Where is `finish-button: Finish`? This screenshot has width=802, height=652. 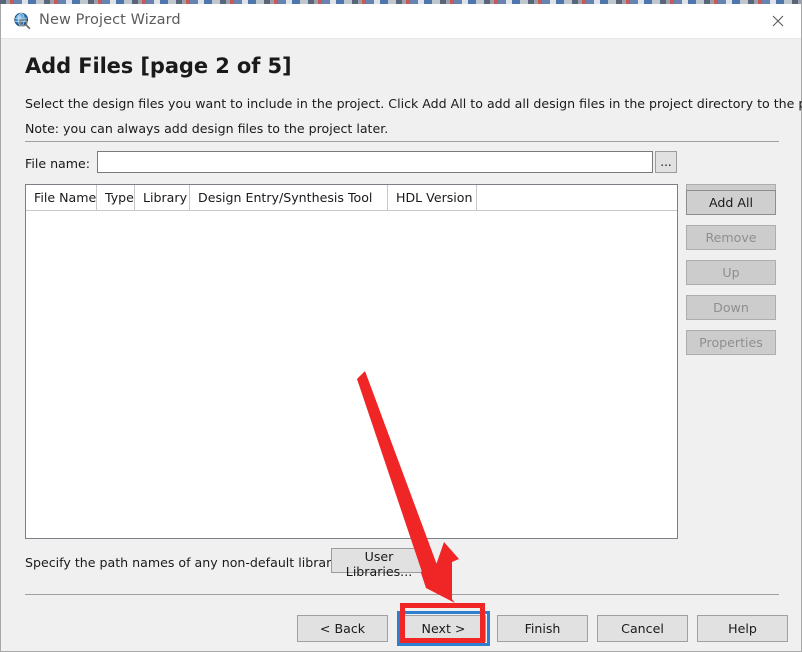
finish-button: Finish is located at coordinates (542, 628).